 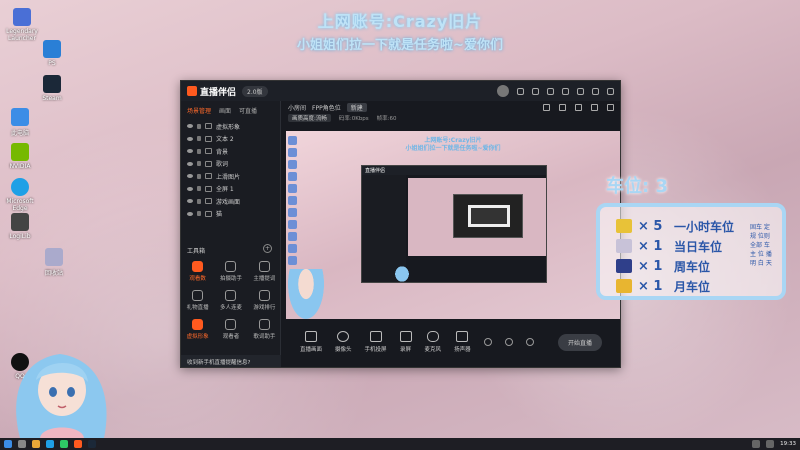 I want to click on tool-item: 拍摄助手, so click(x=230, y=271).